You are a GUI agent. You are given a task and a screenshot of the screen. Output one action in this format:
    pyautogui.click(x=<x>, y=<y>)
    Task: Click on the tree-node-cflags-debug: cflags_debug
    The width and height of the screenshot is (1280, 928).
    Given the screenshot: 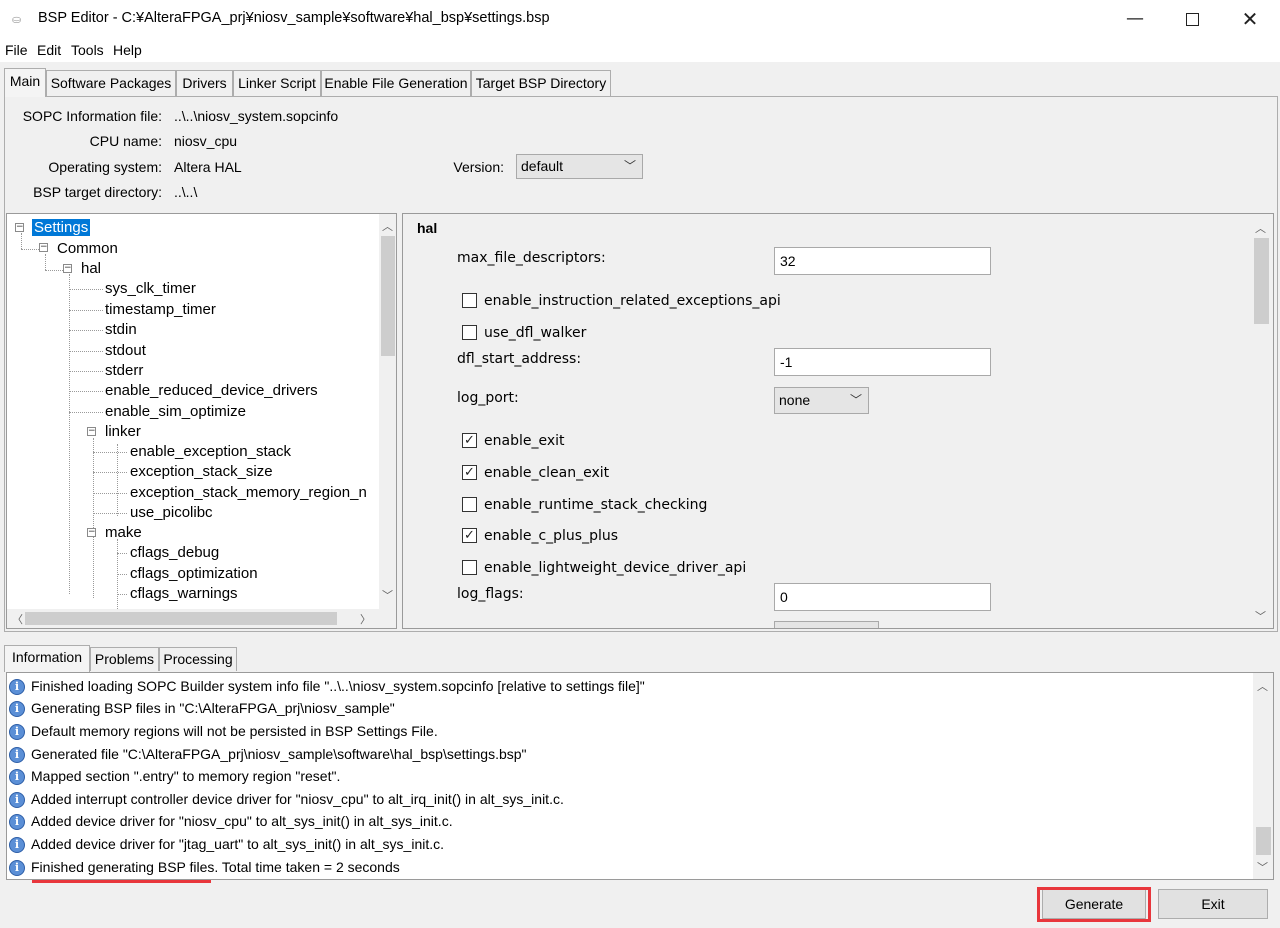 What is the action you would take?
    pyautogui.click(x=174, y=553)
    